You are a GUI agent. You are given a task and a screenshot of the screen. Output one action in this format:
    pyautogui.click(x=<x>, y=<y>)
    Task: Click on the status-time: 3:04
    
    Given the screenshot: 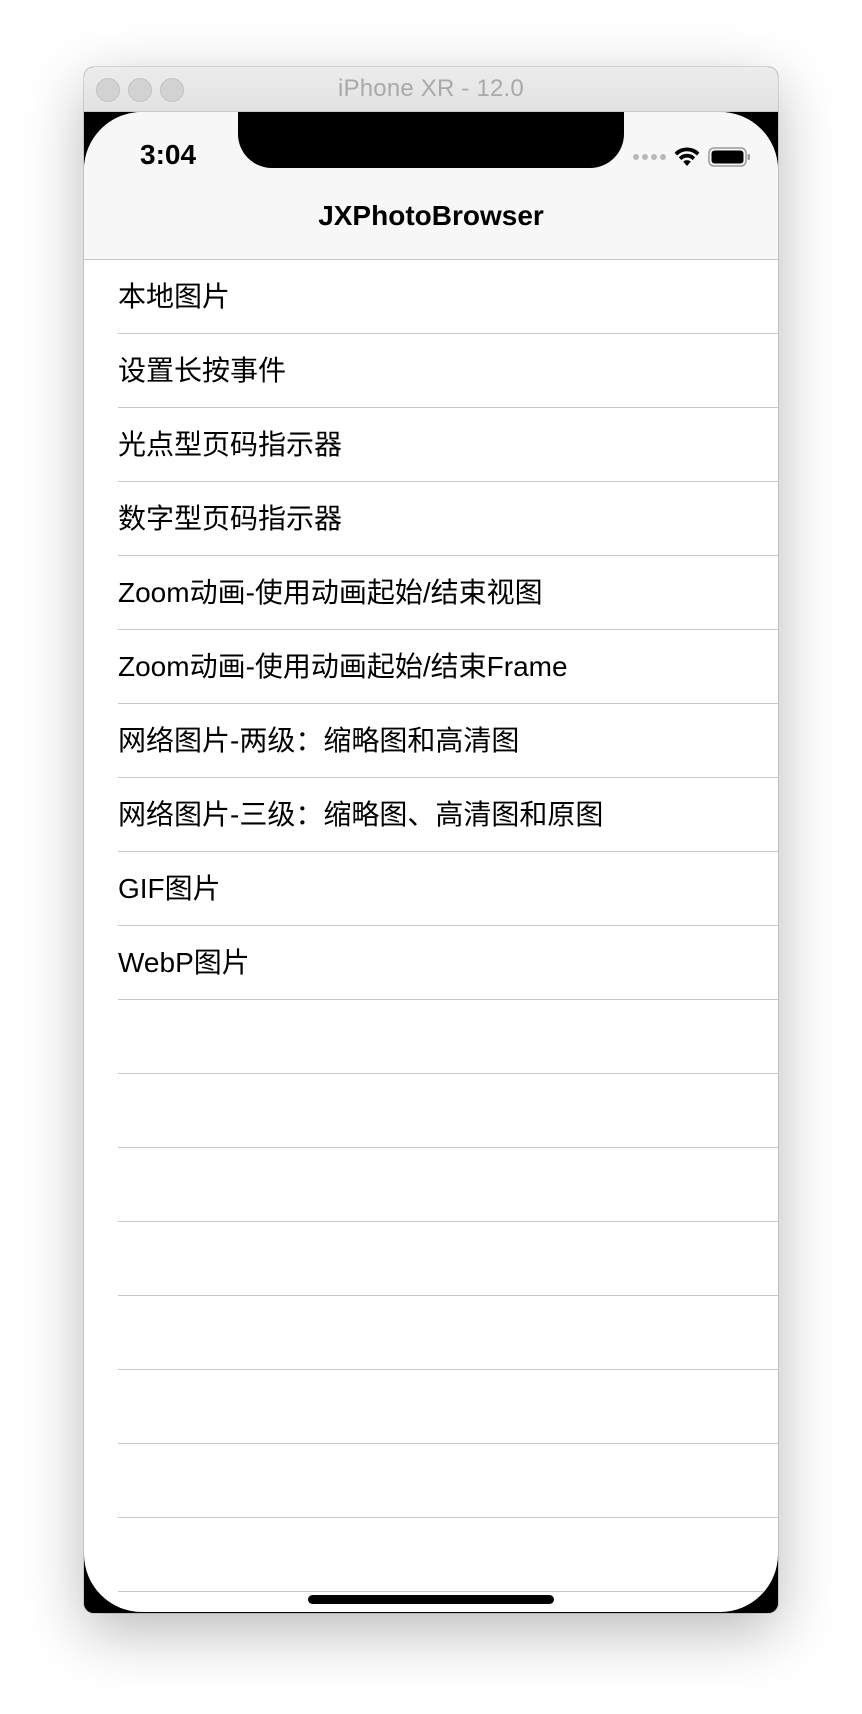 What is the action you would take?
    pyautogui.click(x=168, y=154)
    